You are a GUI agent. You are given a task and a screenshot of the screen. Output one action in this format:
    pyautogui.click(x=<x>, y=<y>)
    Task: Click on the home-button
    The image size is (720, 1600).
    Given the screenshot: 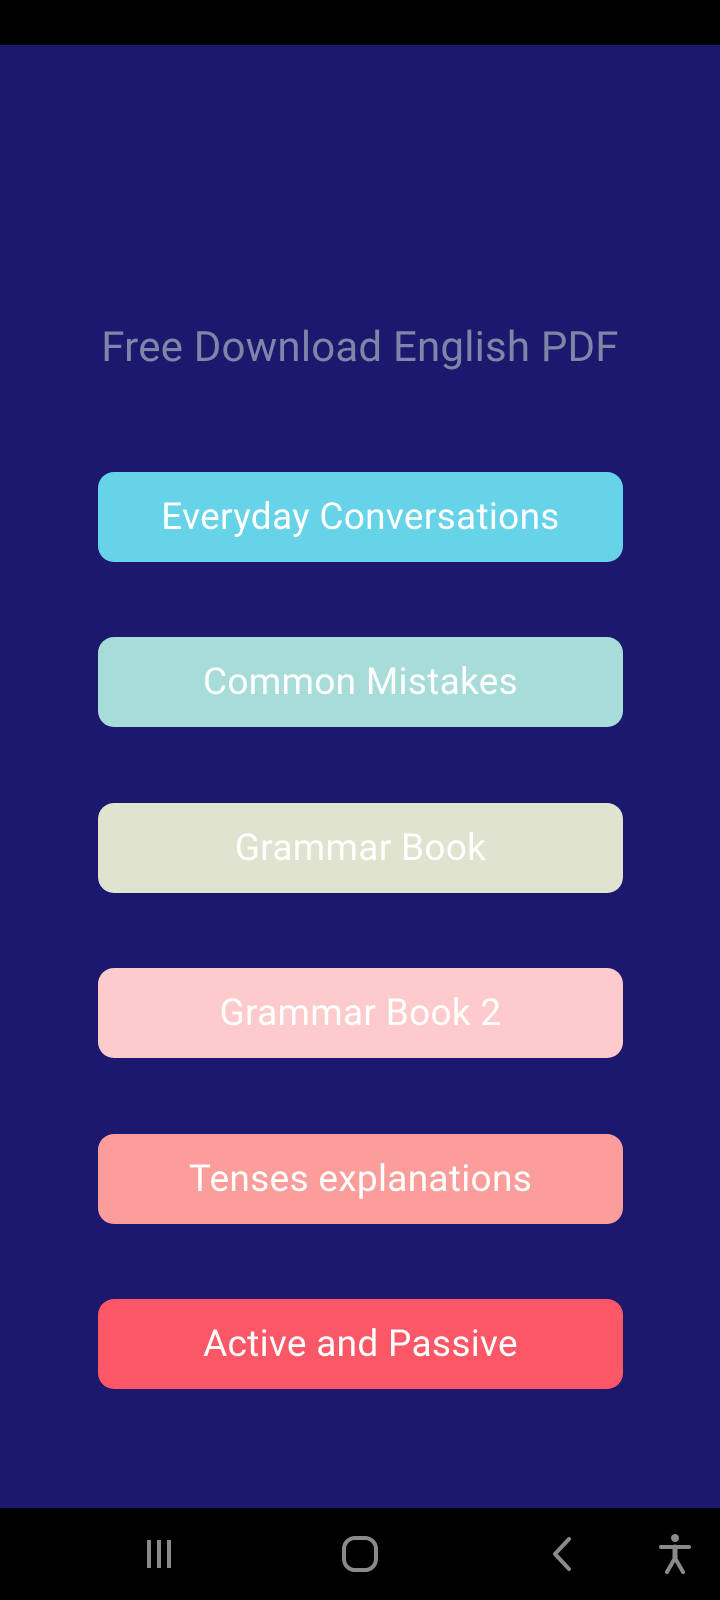 What is the action you would take?
    pyautogui.click(x=360, y=1554)
    